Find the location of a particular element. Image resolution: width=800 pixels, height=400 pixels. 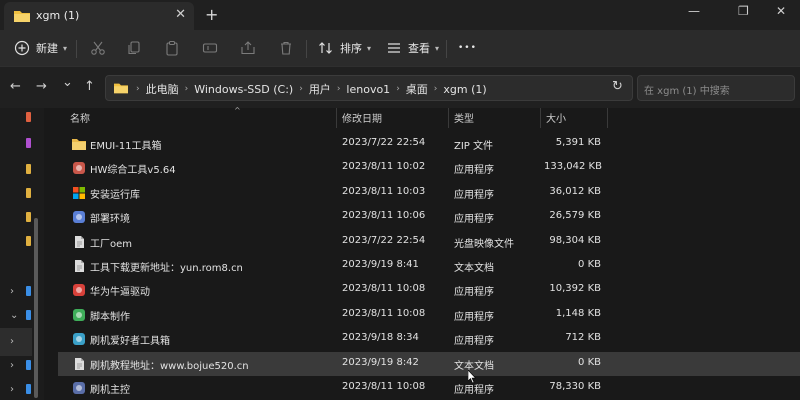

view-list-icon is located at coordinates (394, 48).